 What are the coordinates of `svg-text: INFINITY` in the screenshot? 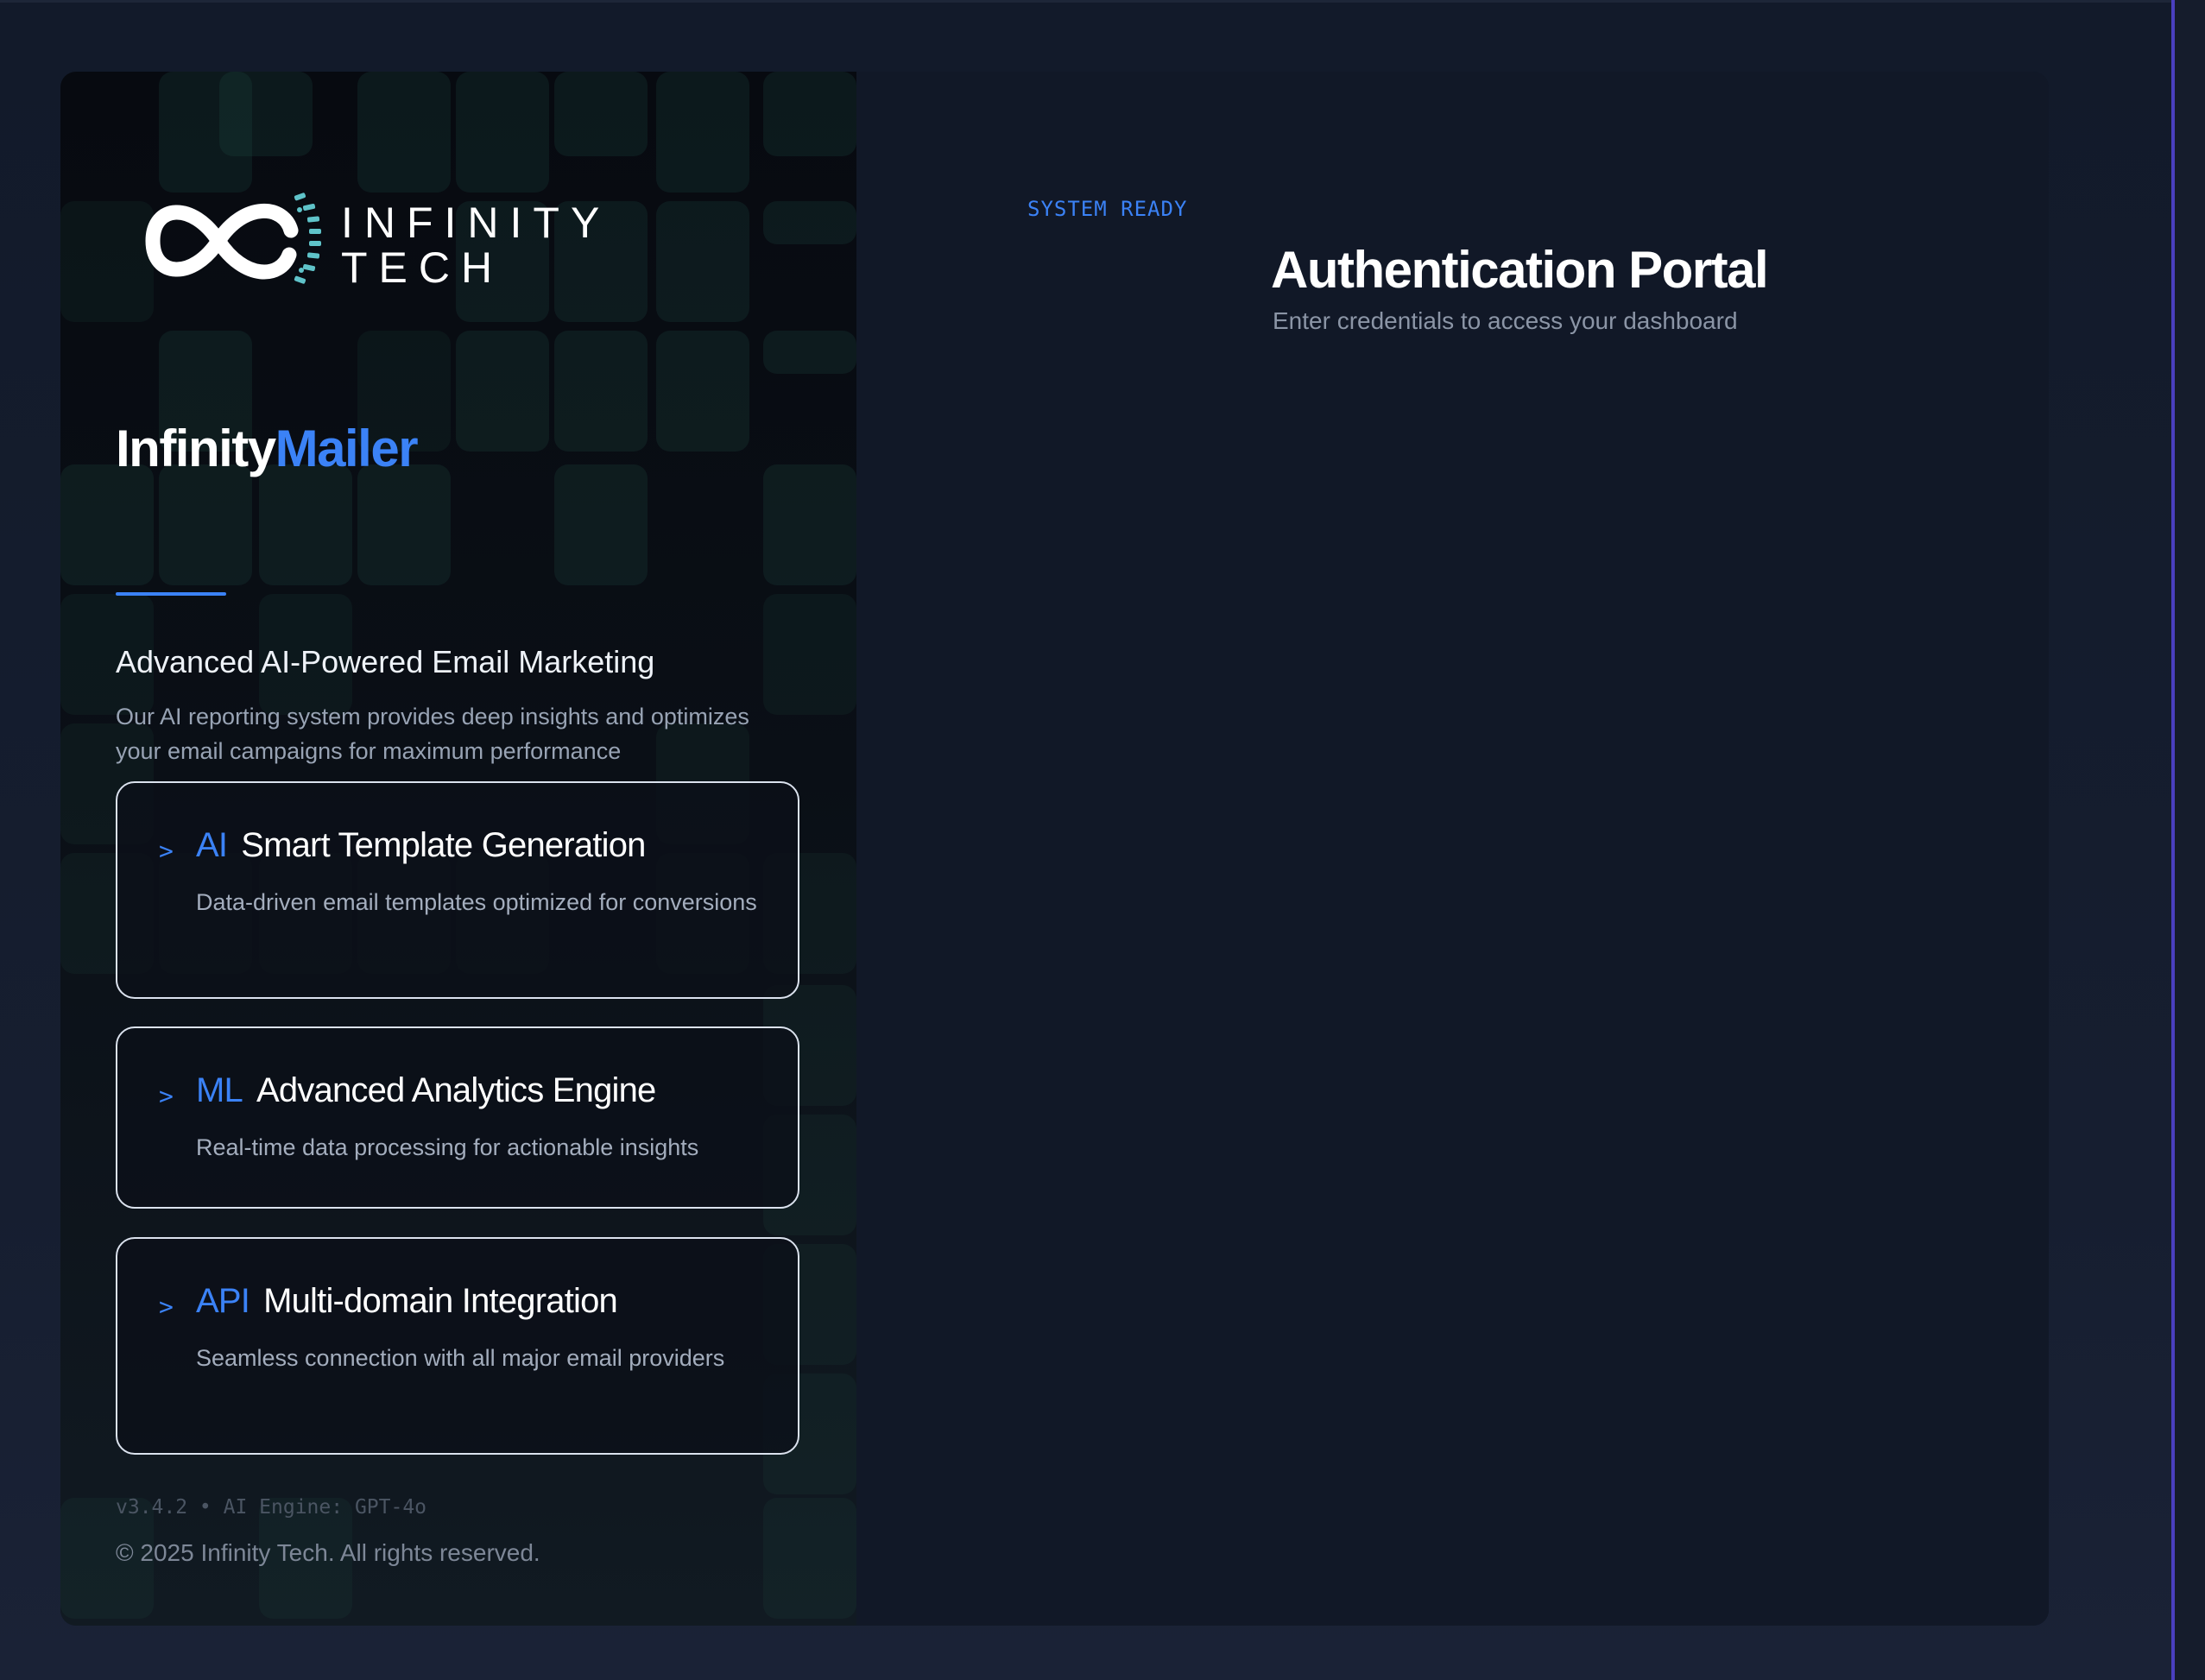 It's located at (475, 223).